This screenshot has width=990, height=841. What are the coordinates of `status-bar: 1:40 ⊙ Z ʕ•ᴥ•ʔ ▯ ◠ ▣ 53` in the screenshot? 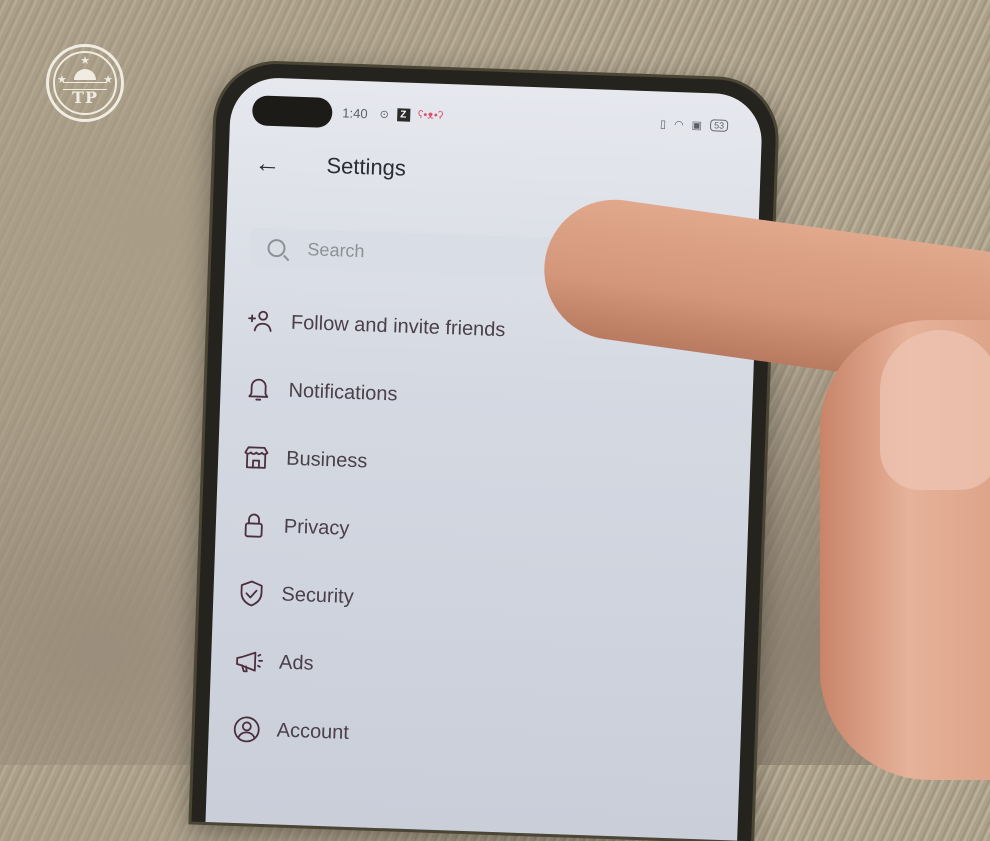 It's located at (539, 119).